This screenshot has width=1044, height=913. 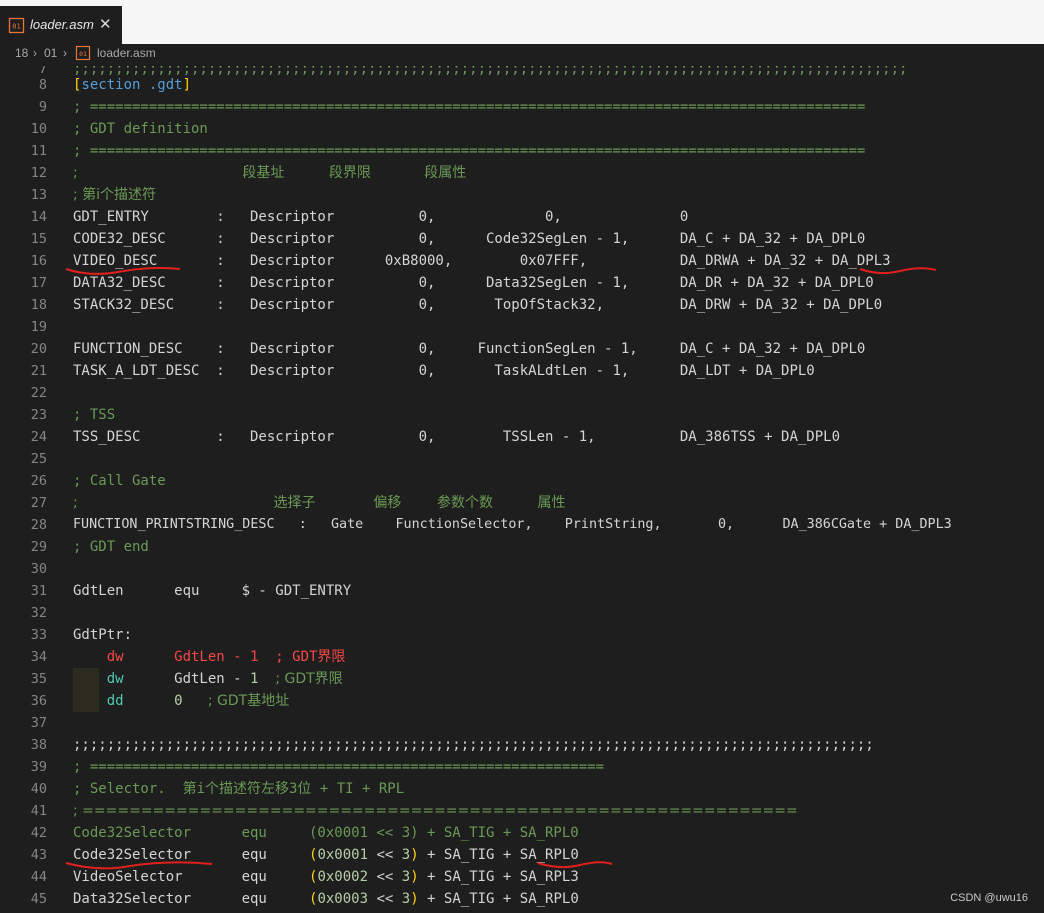 What do you see at coordinates (21, 53) in the screenshot?
I see `breadcrumb-item-18: 18` at bounding box center [21, 53].